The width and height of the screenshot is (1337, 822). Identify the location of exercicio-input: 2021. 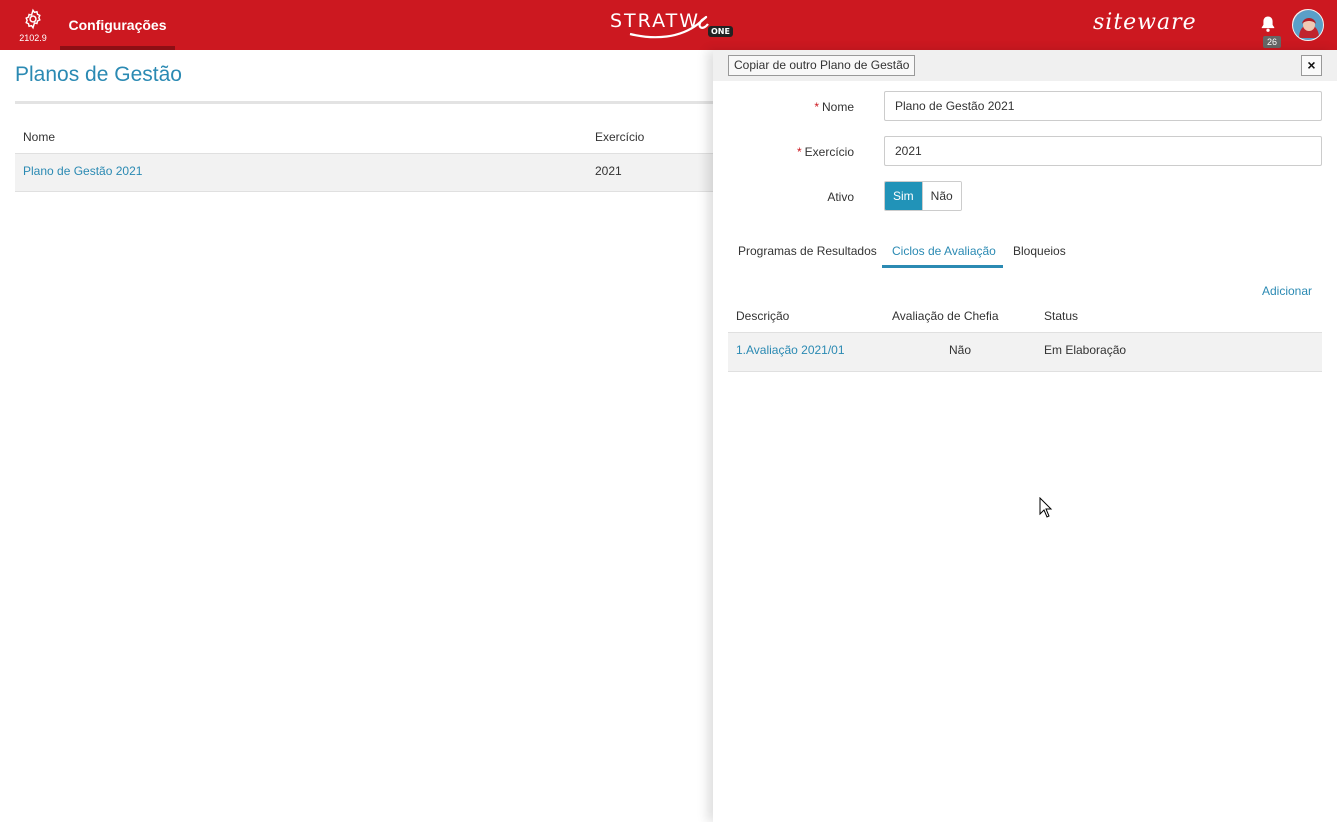
(1103, 151).